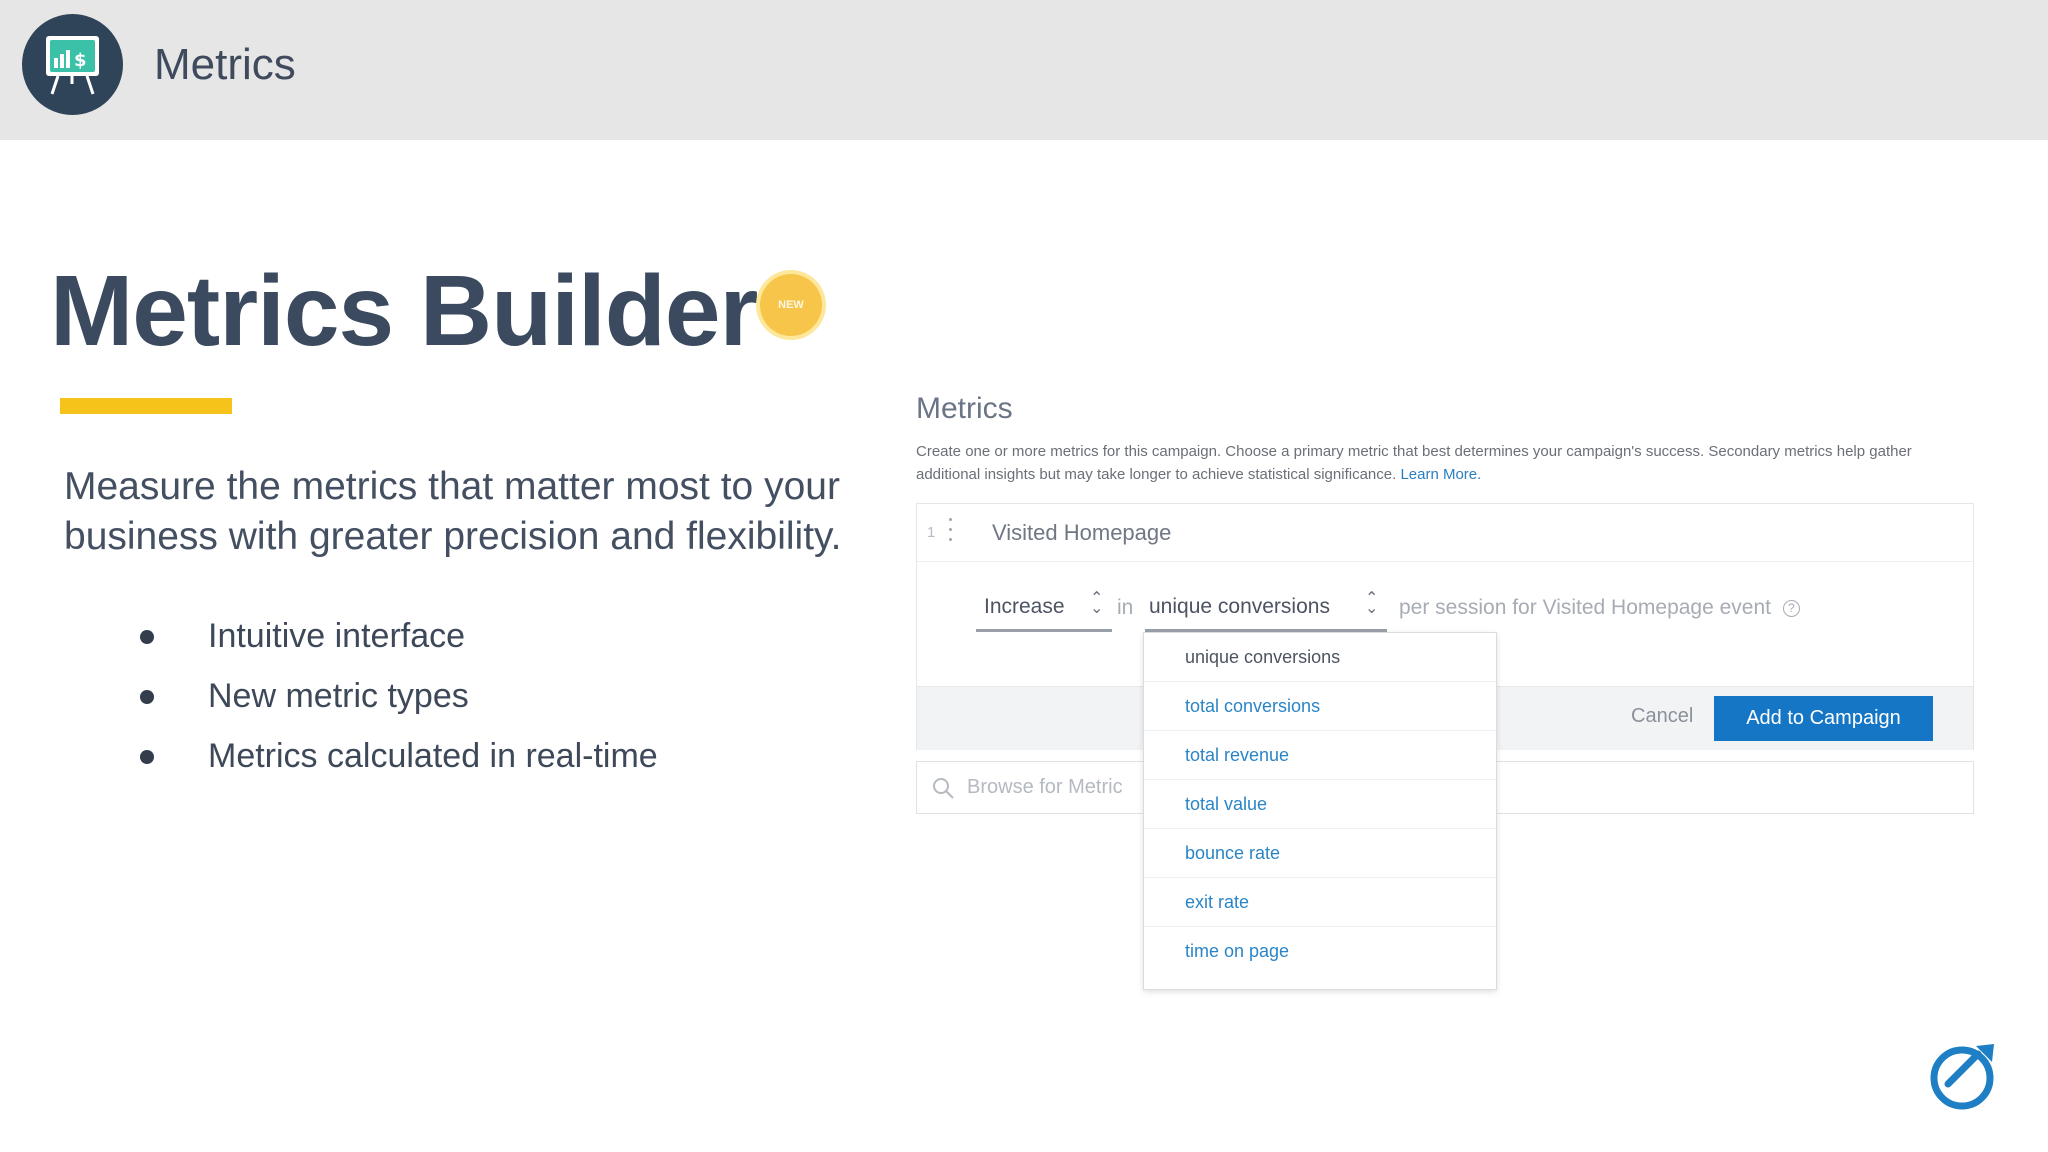 The width and height of the screenshot is (2048, 1152). What do you see at coordinates (1125, 607) in the screenshot?
I see `in-label: in` at bounding box center [1125, 607].